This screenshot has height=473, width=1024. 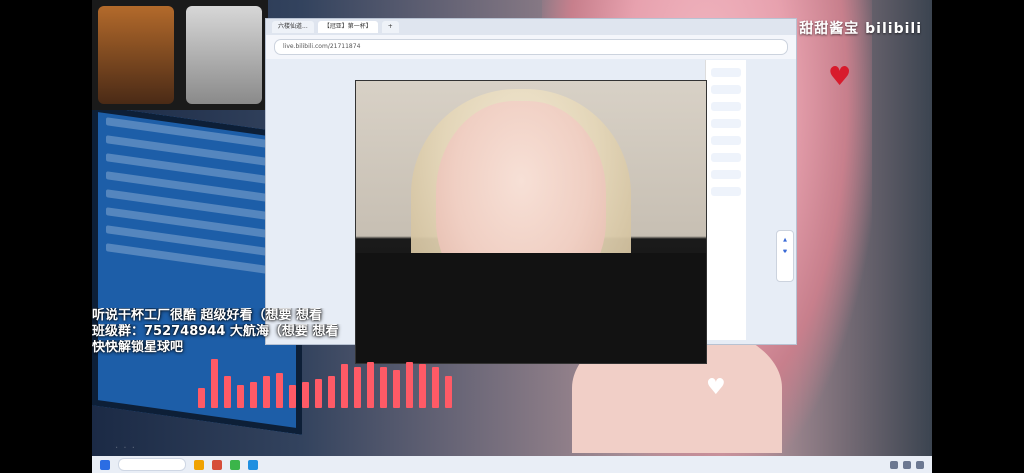 What do you see at coordinates (785, 256) in the screenshot?
I see `side-widgets: ▲ ♥` at bounding box center [785, 256].